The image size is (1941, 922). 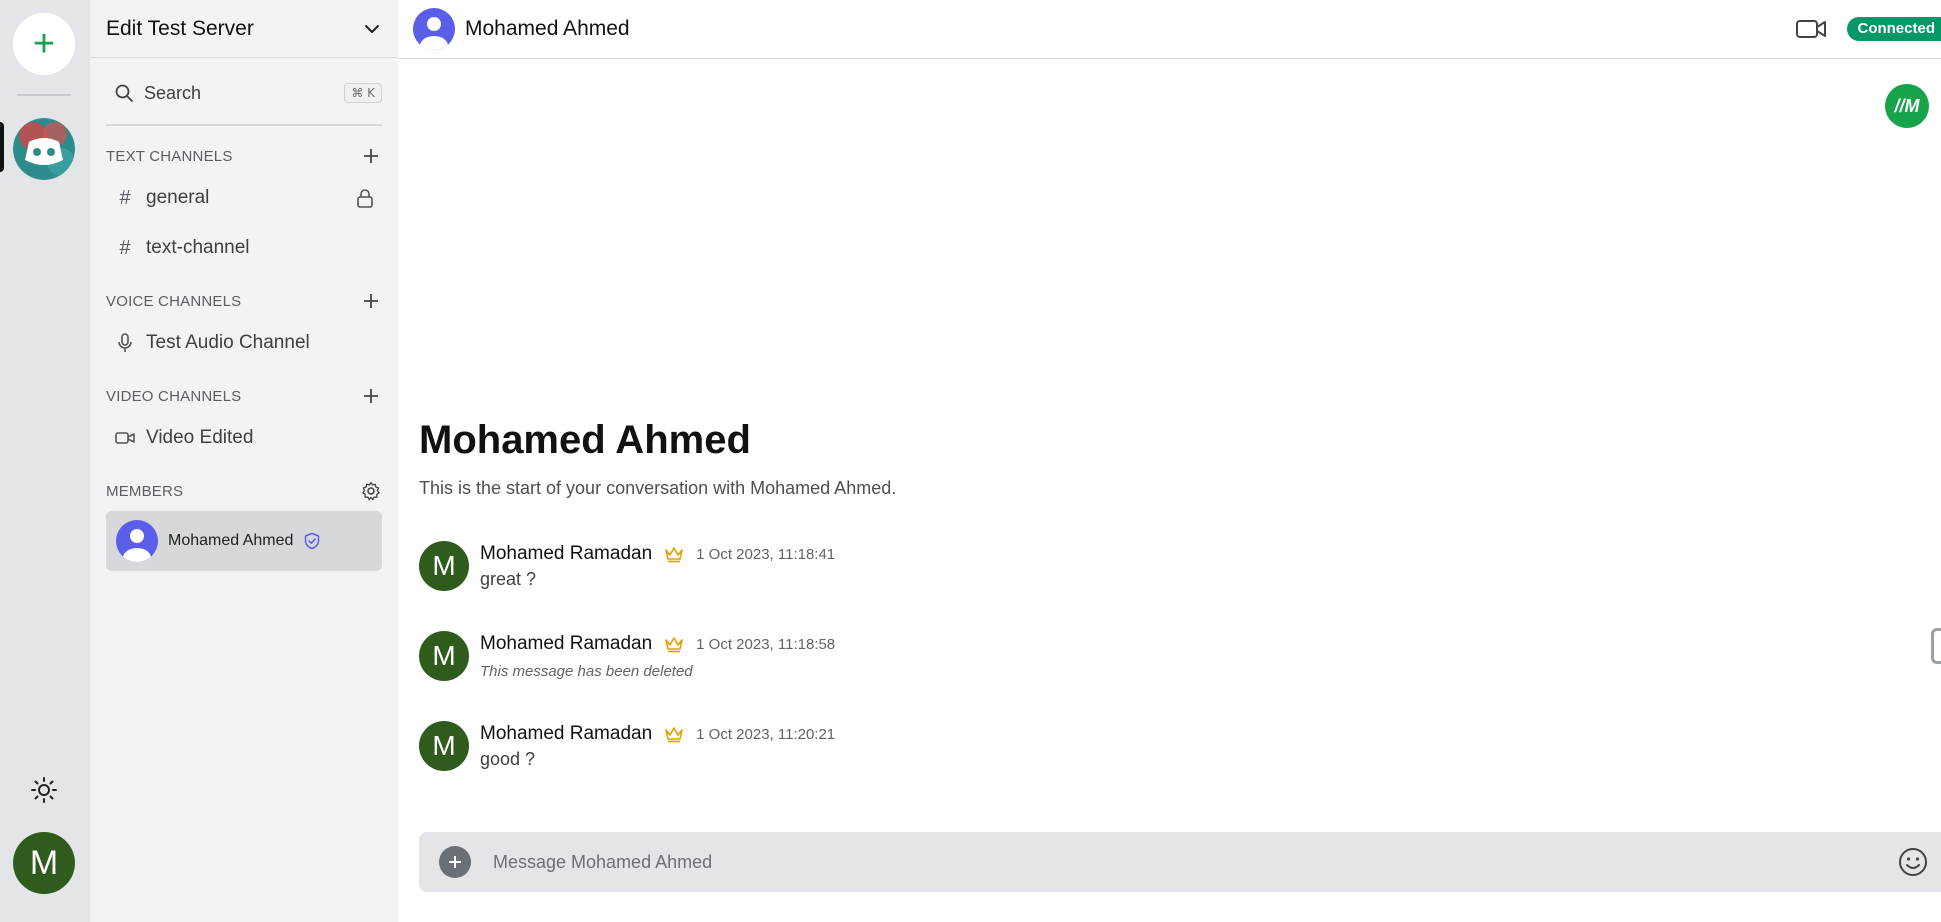 I want to click on message-composer, so click(x=1180, y=862).